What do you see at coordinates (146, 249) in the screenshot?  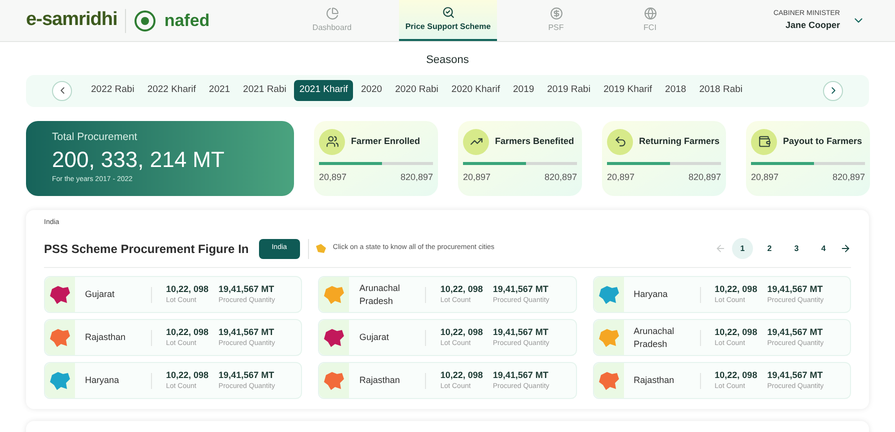 I see `card-title: PSS Scheme Procurement Figure In` at bounding box center [146, 249].